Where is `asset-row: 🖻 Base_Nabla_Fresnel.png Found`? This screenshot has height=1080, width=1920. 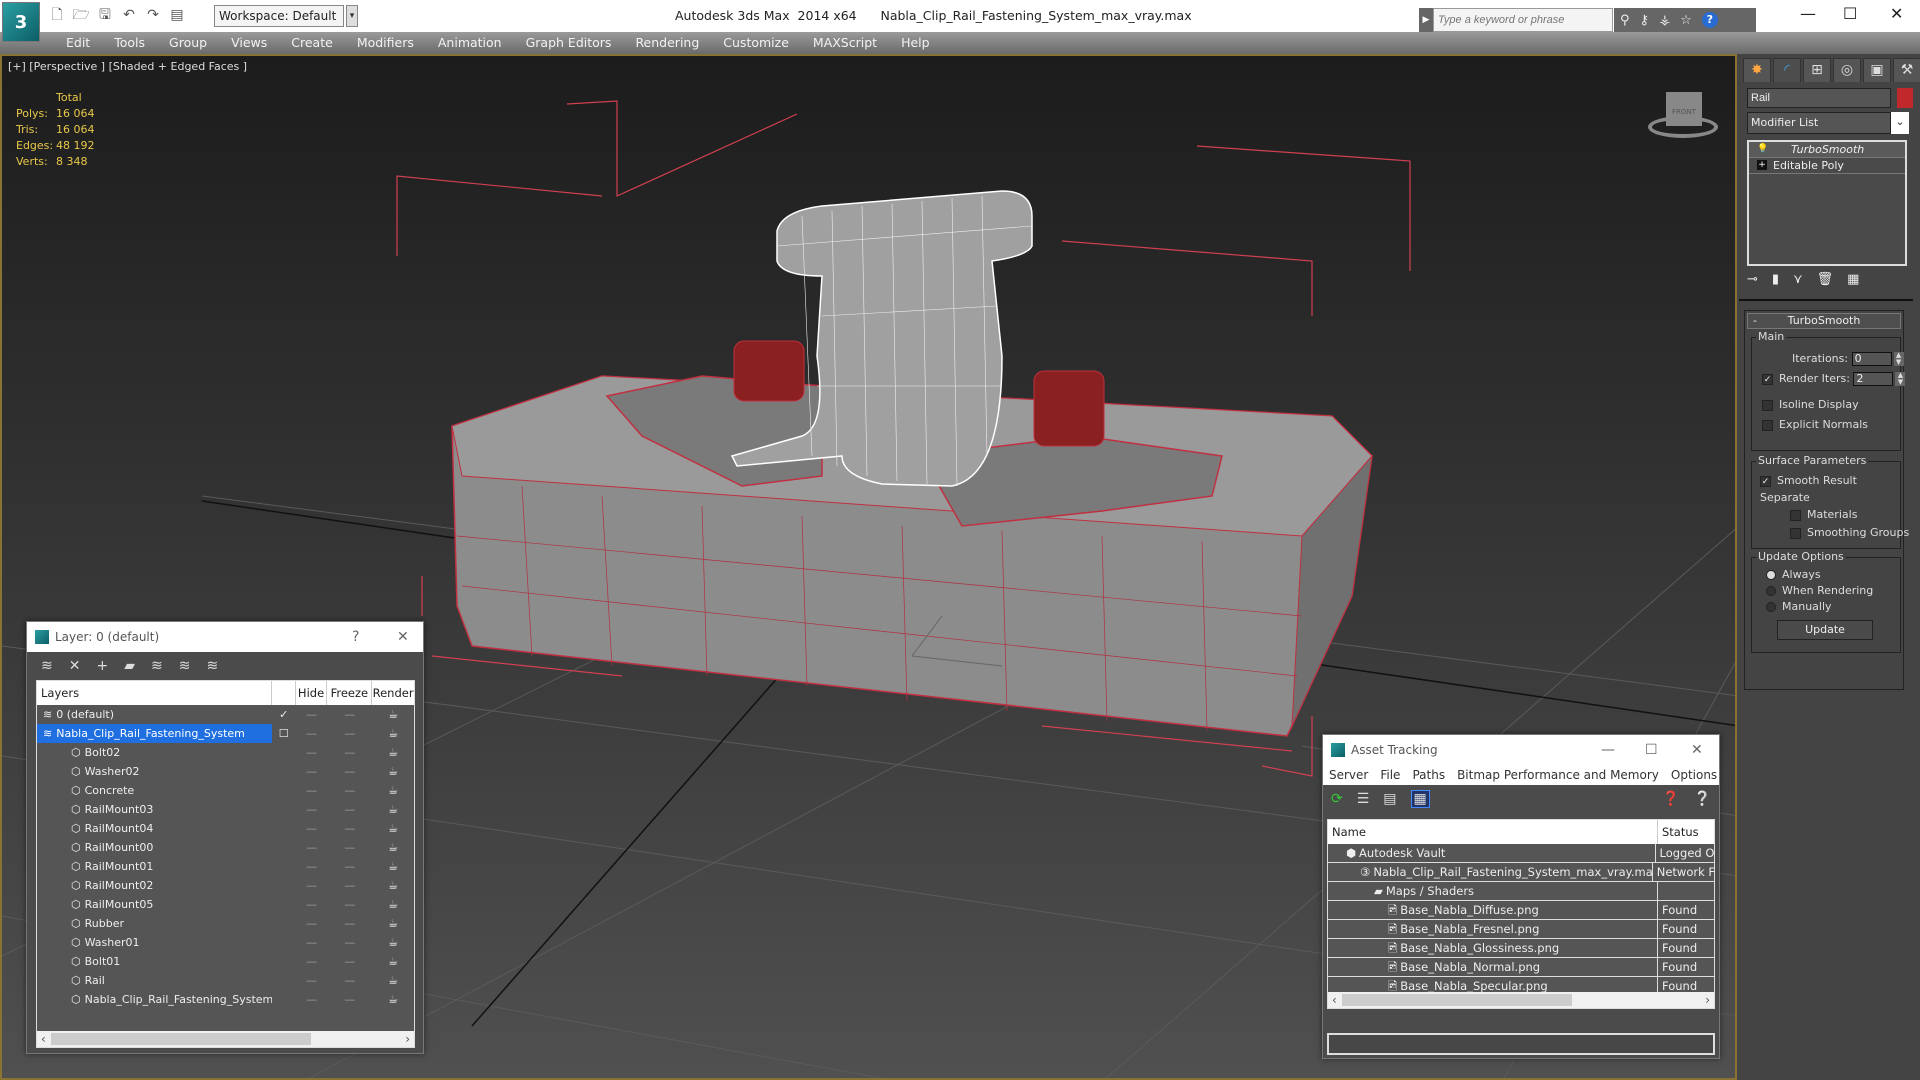
asset-row: 🖻 Base_Nabla_Fresnel.png Found is located at coordinates (1521, 929).